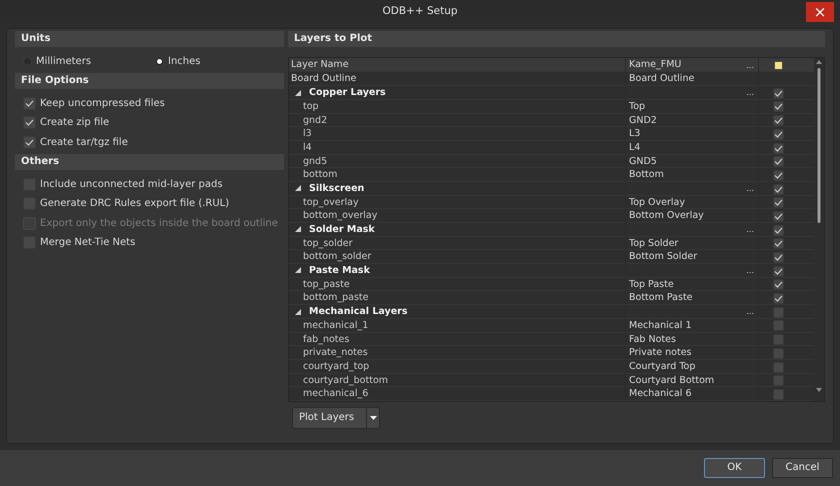 The width and height of the screenshot is (840, 486). I want to click on plot-layers-button: Plot Layers, so click(336, 417).